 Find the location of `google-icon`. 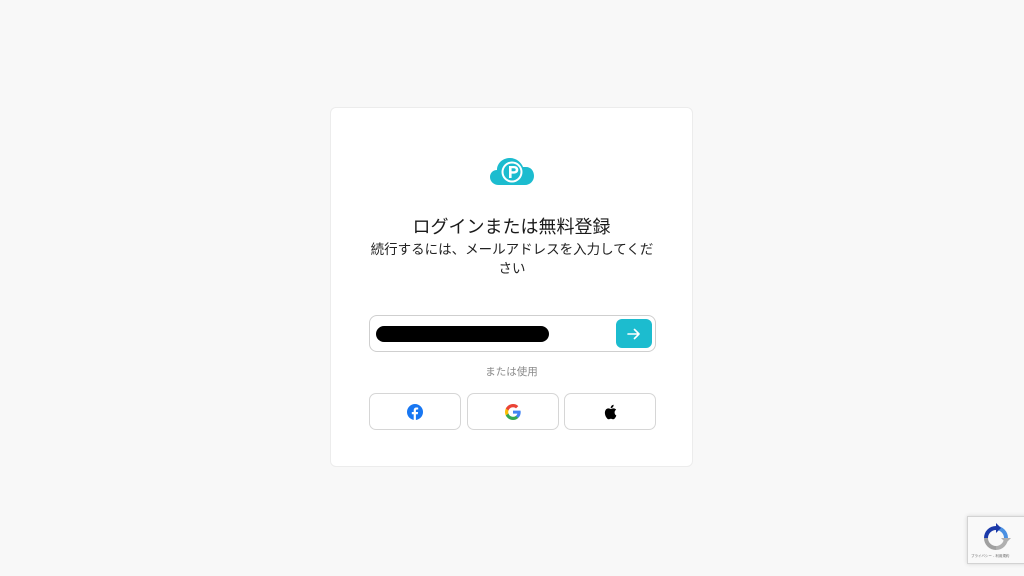

google-icon is located at coordinates (512, 411).